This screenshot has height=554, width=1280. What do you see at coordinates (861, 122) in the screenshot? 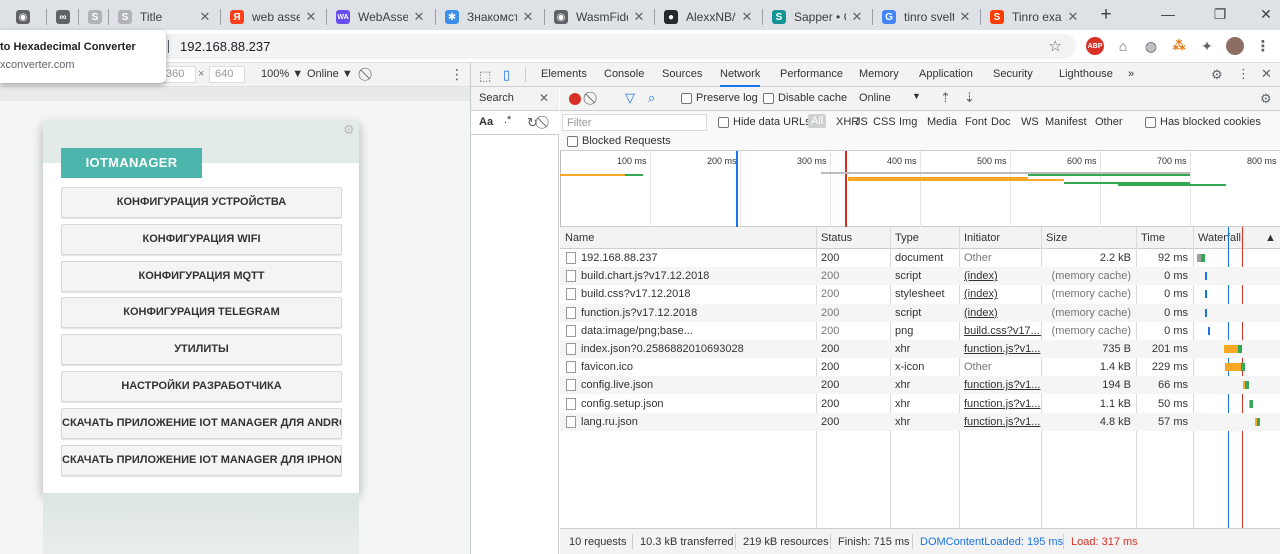
I see `filter-js: JS` at bounding box center [861, 122].